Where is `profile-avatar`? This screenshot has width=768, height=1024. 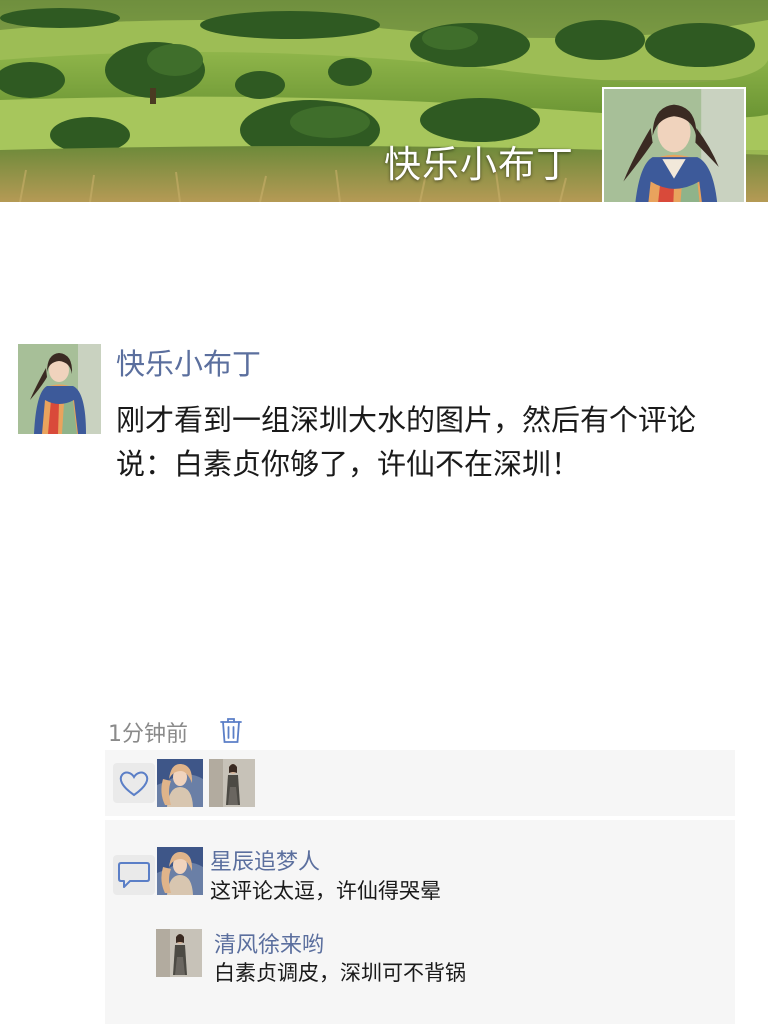
profile-avatar is located at coordinates (674, 144).